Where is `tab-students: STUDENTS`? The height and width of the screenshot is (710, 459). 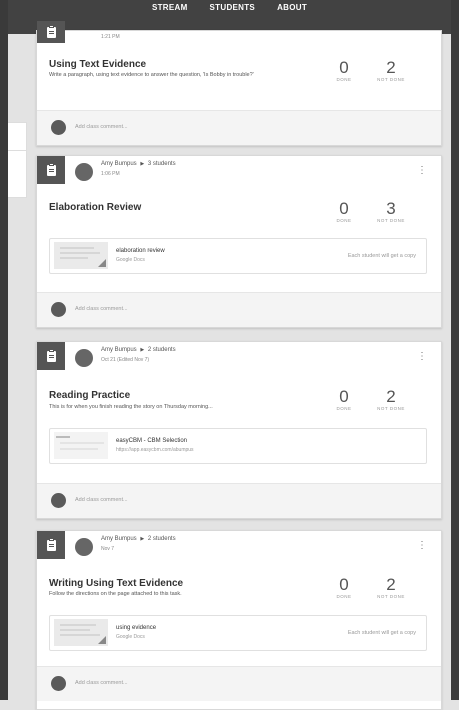
tab-students: STUDENTS is located at coordinates (233, 7).